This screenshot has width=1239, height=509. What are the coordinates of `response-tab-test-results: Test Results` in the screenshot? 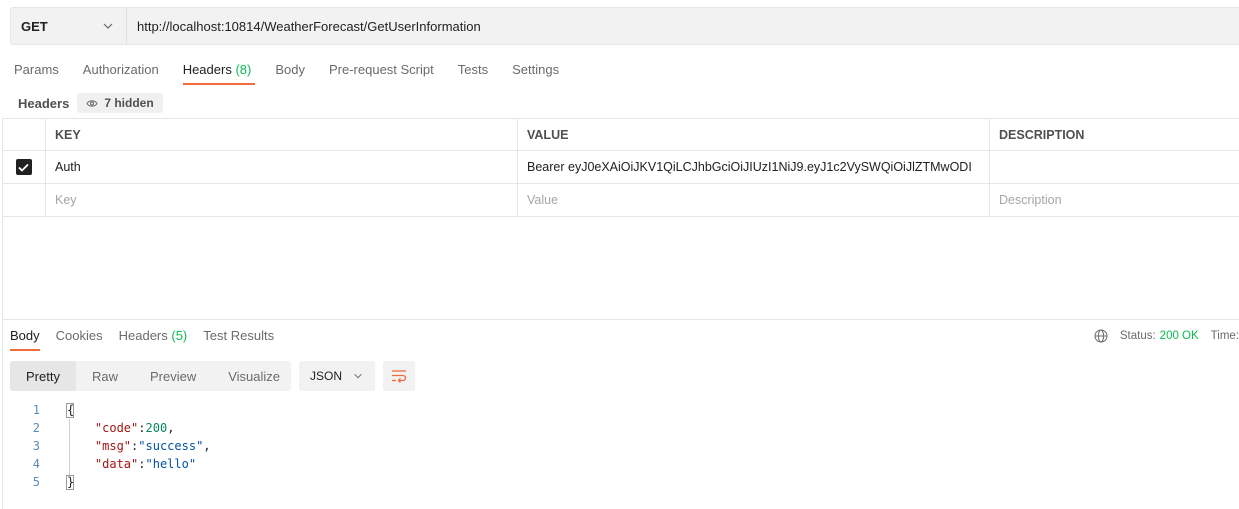 It's located at (238, 340).